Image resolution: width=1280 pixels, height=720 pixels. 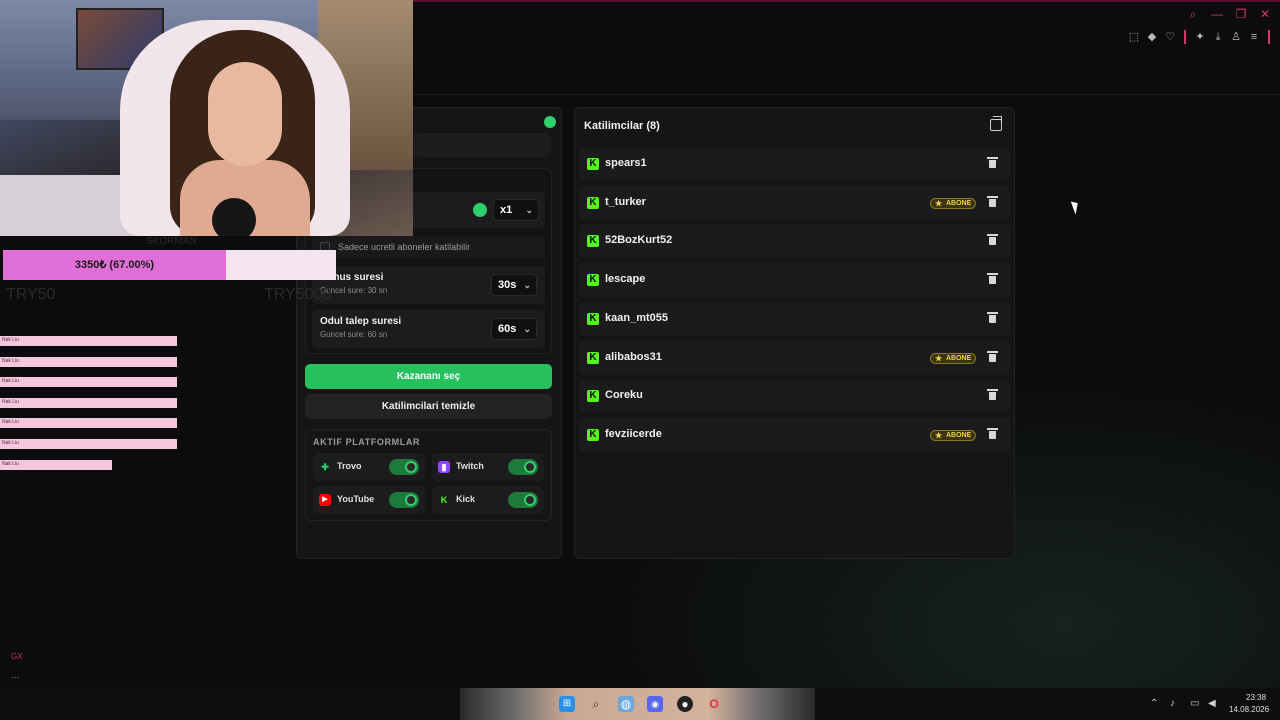 What do you see at coordinates (1241, 14) in the screenshot?
I see `restore-icon: ❐` at bounding box center [1241, 14].